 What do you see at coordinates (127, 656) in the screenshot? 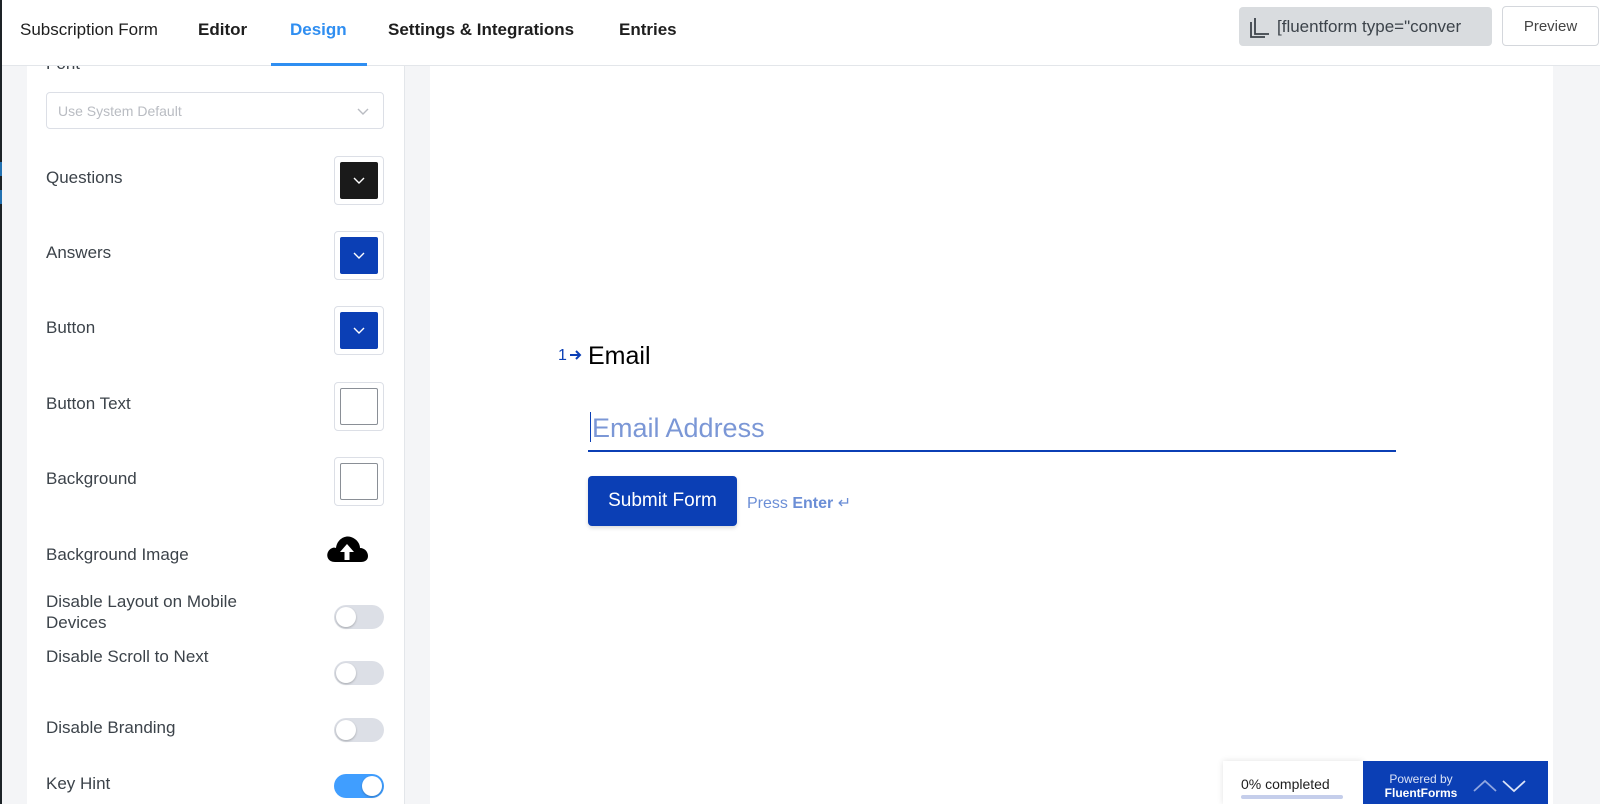
I see `disable-scroll-next-label: Disable Scroll to Next` at bounding box center [127, 656].